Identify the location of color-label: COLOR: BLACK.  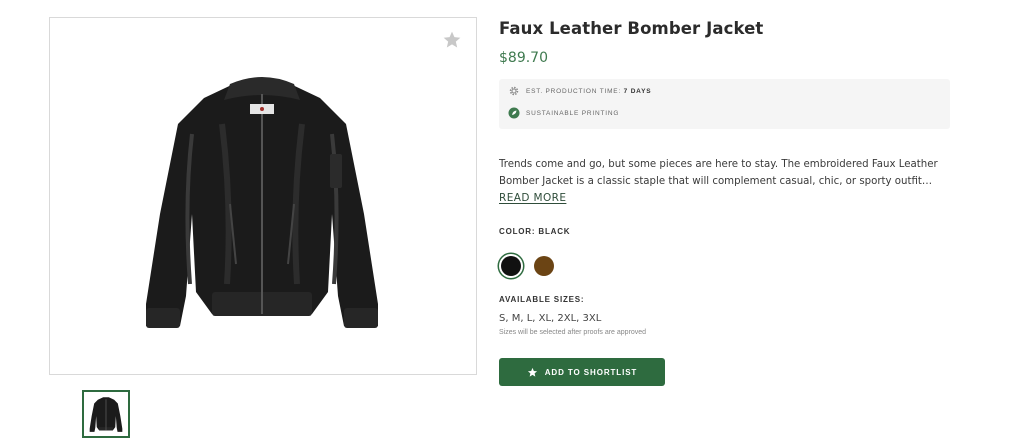
(535, 231).